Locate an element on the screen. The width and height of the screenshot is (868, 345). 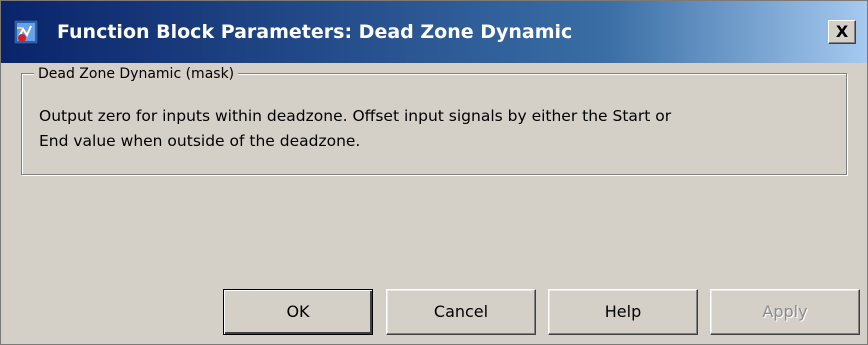
close-button: X is located at coordinates (842, 32).